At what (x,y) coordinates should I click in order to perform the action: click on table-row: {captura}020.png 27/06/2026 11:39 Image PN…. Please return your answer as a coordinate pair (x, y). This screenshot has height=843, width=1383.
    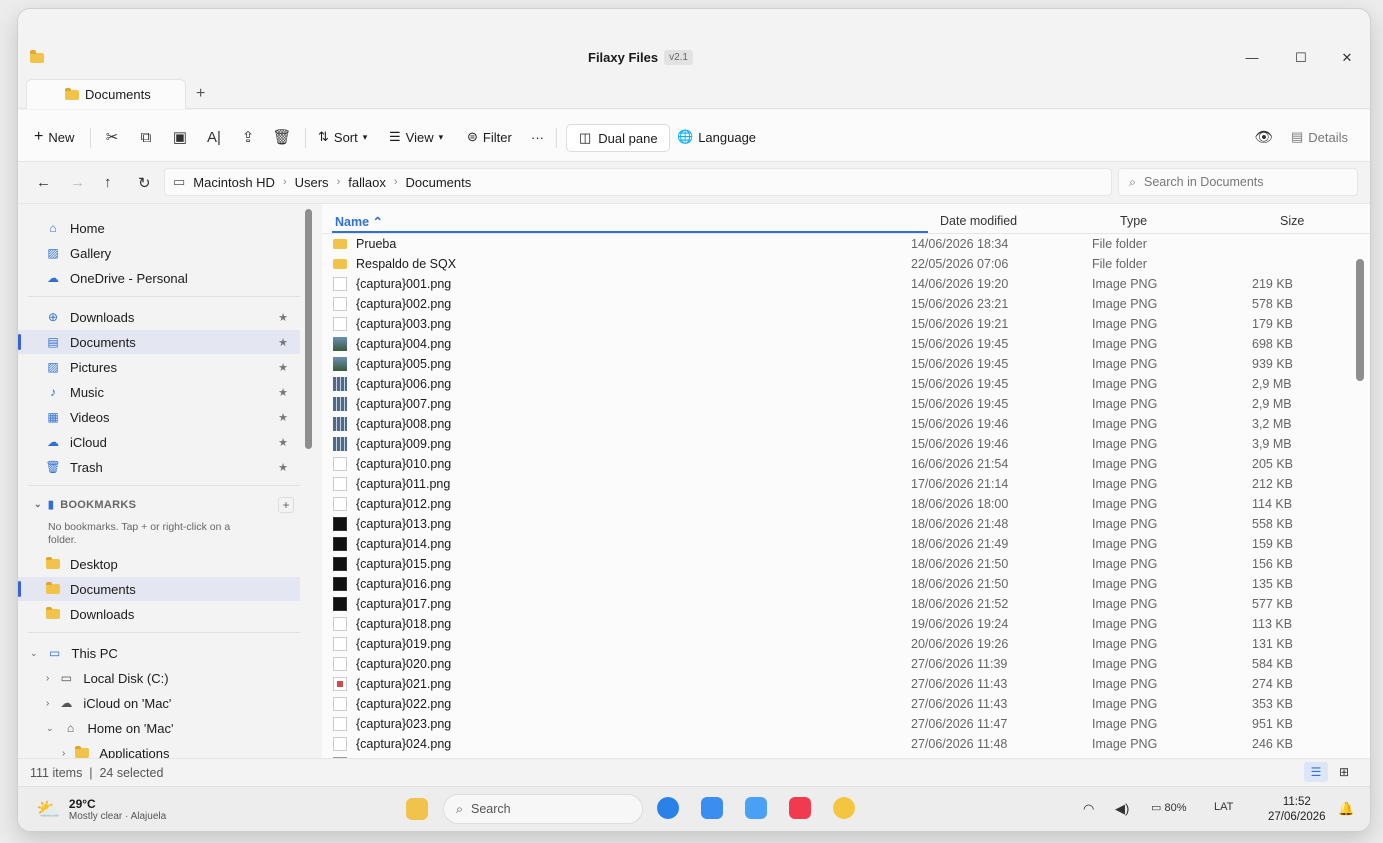
    Looking at the image, I should click on (837, 664).